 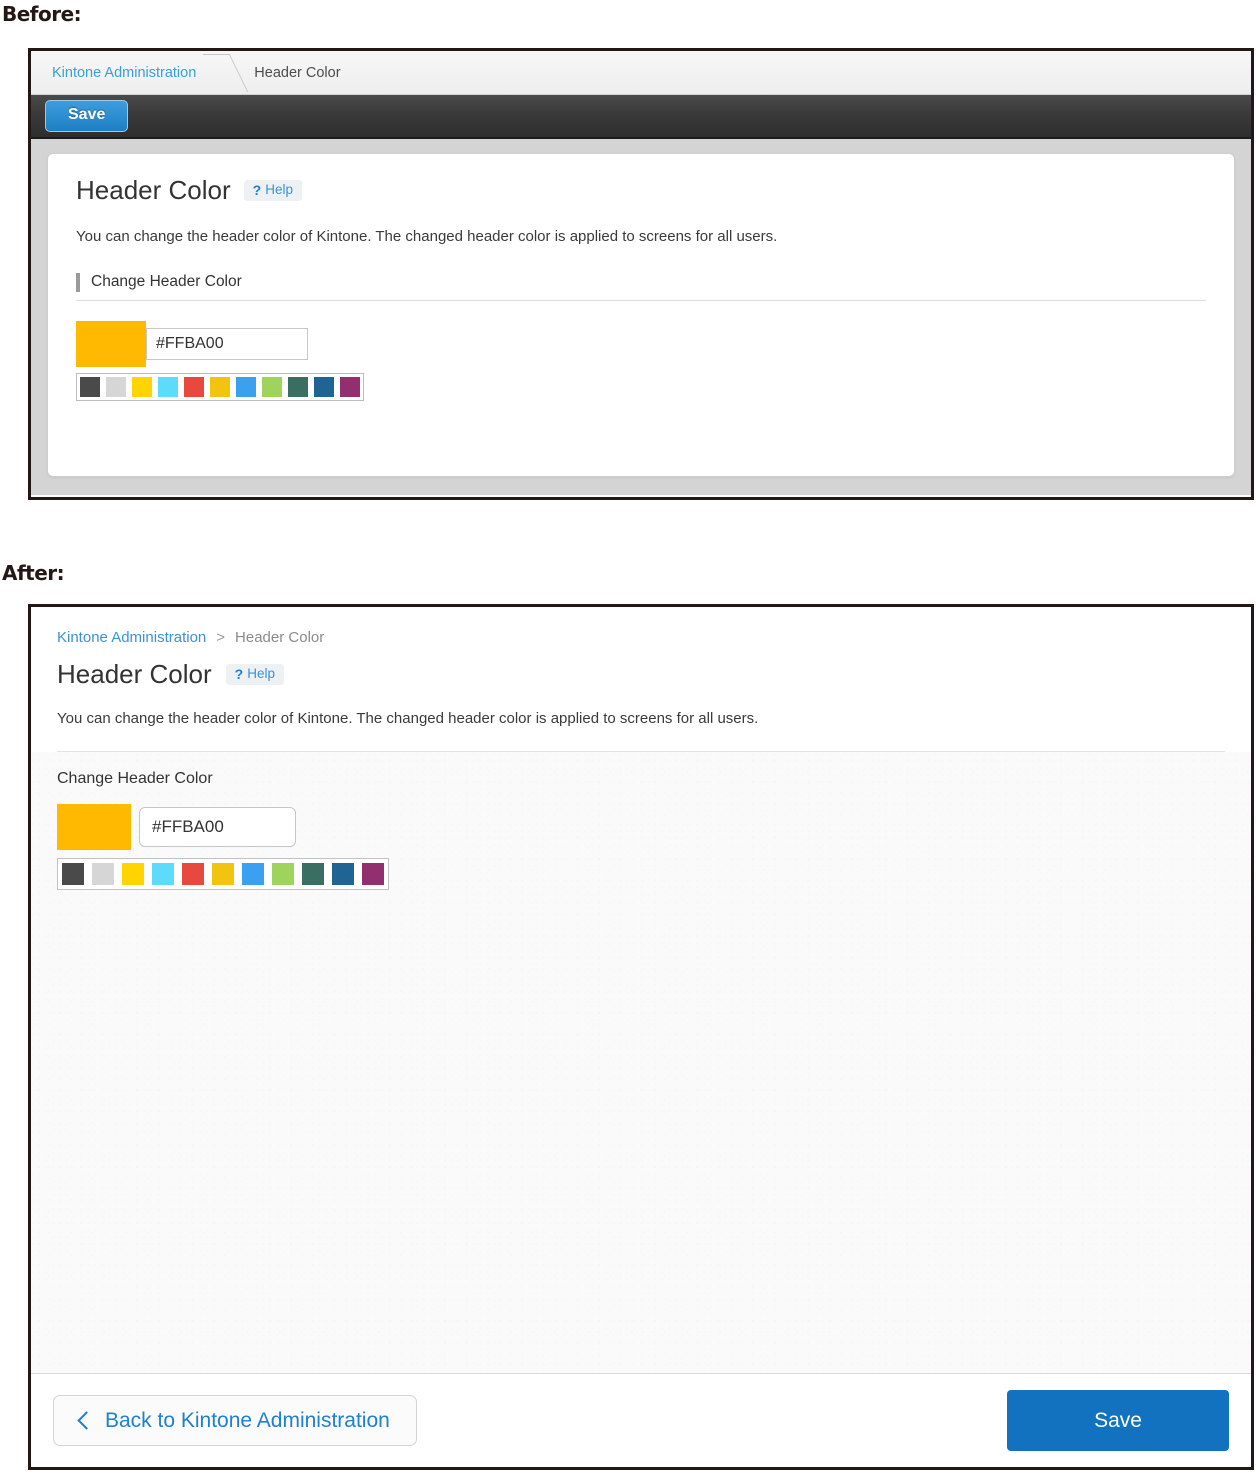 What do you see at coordinates (33, 573) in the screenshot?
I see `after-section-caption: After:` at bounding box center [33, 573].